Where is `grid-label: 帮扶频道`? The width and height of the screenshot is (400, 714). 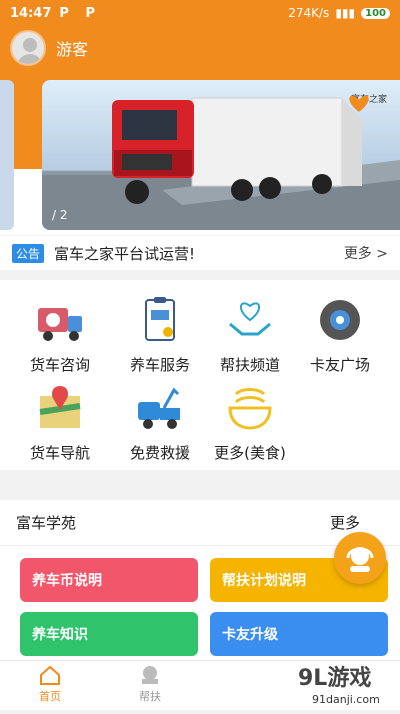 grid-label: 帮扶频道 is located at coordinates (249, 365).